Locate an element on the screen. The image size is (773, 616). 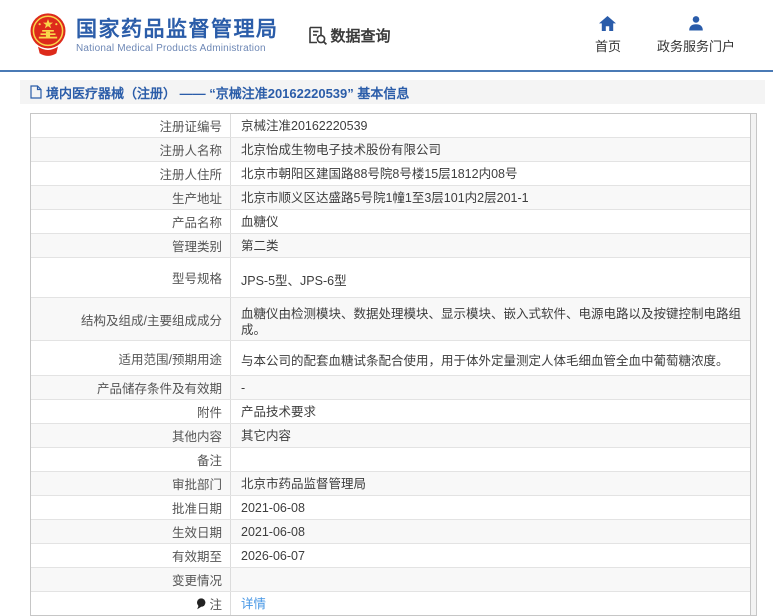
row-value: JPS-5型、JPS-6型 is located at coordinates (294, 280).